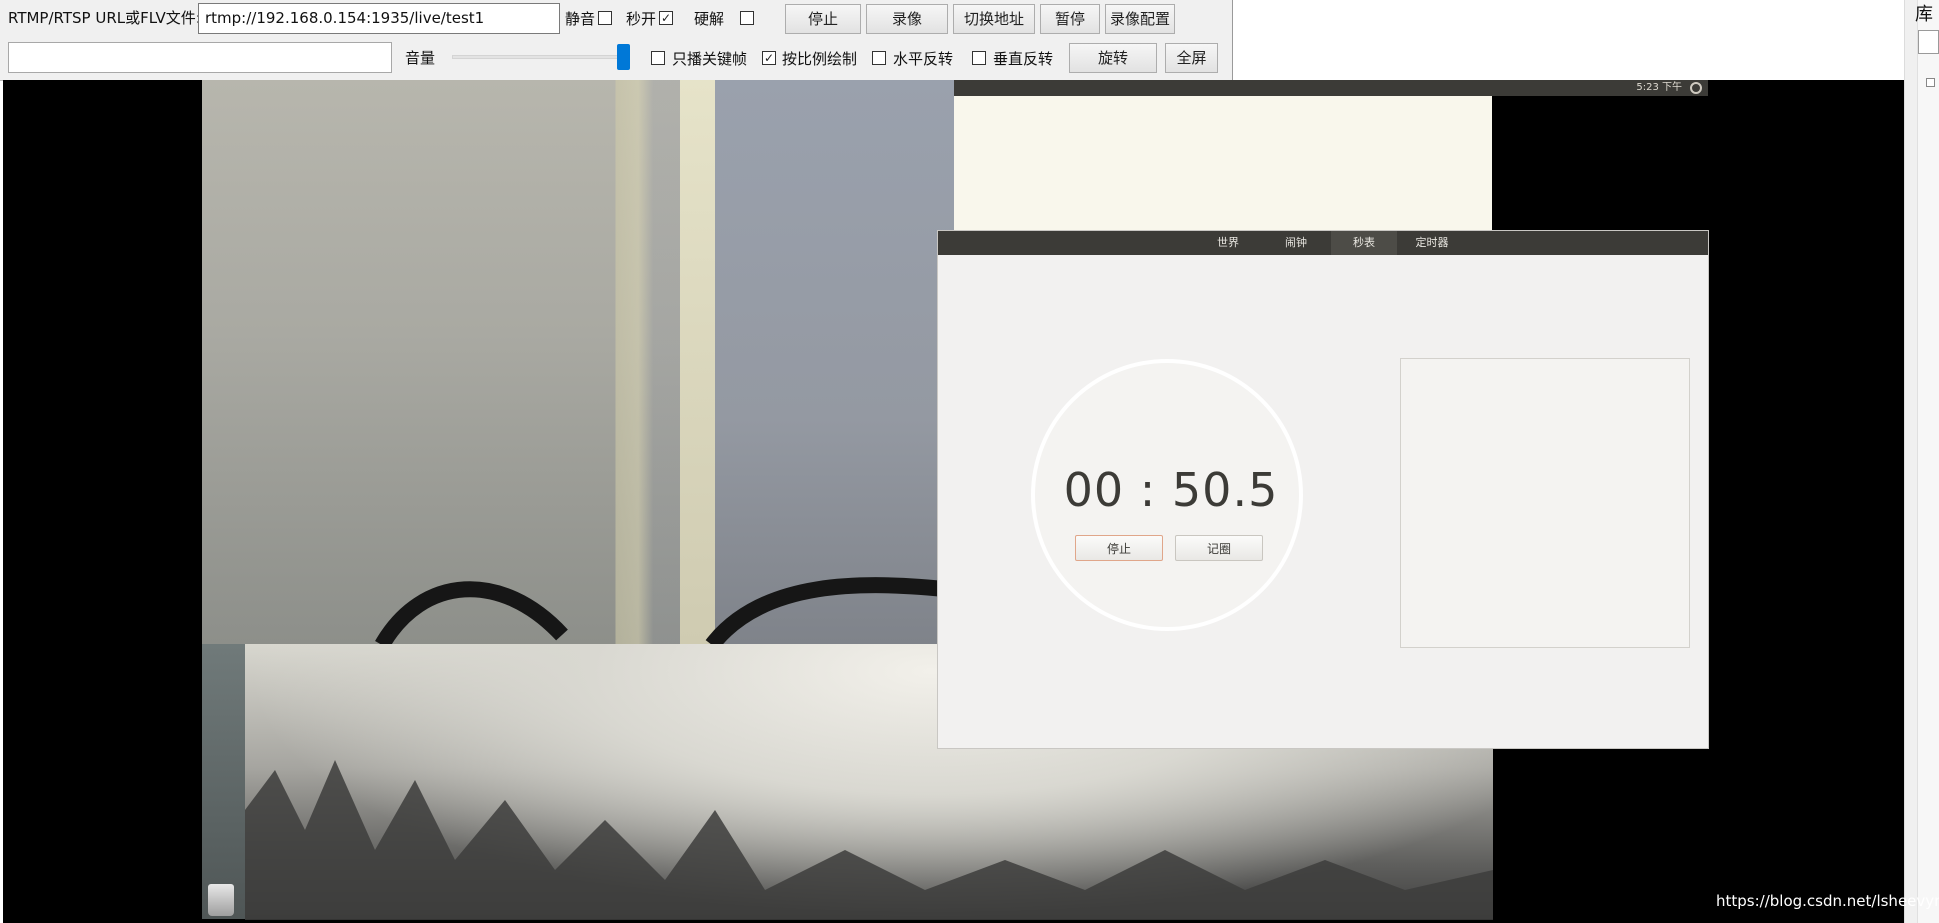  Describe the element at coordinates (666, 18) in the screenshot. I see `instant-open-checkbox: ✓` at that location.